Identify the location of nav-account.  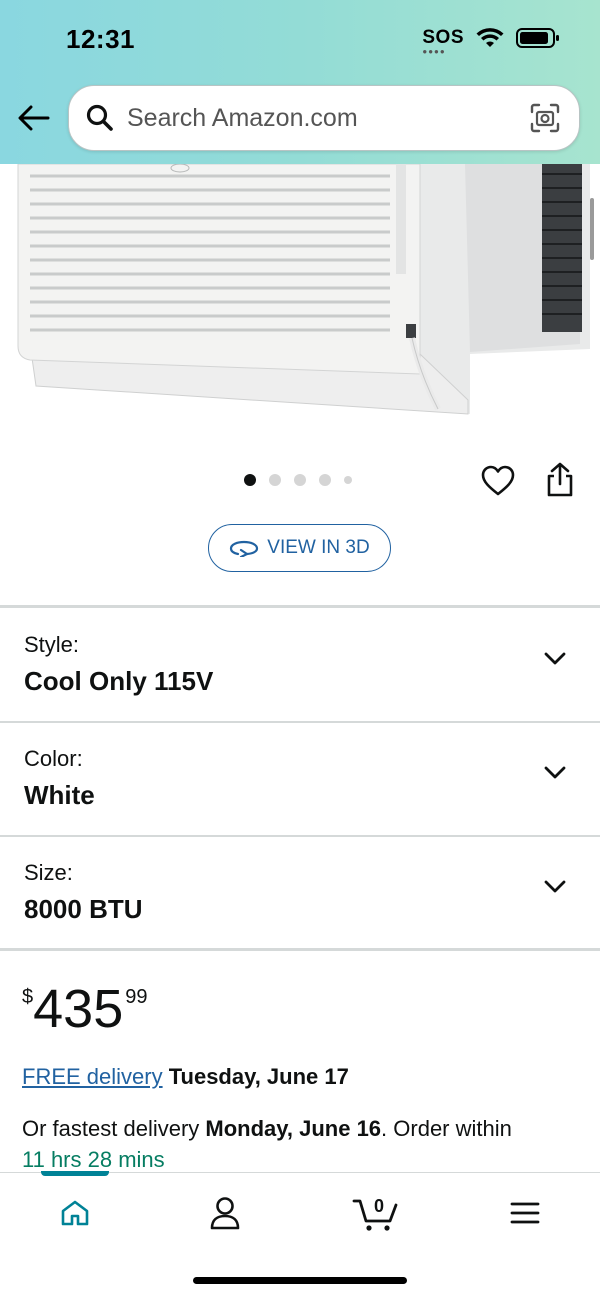
(225, 1213).